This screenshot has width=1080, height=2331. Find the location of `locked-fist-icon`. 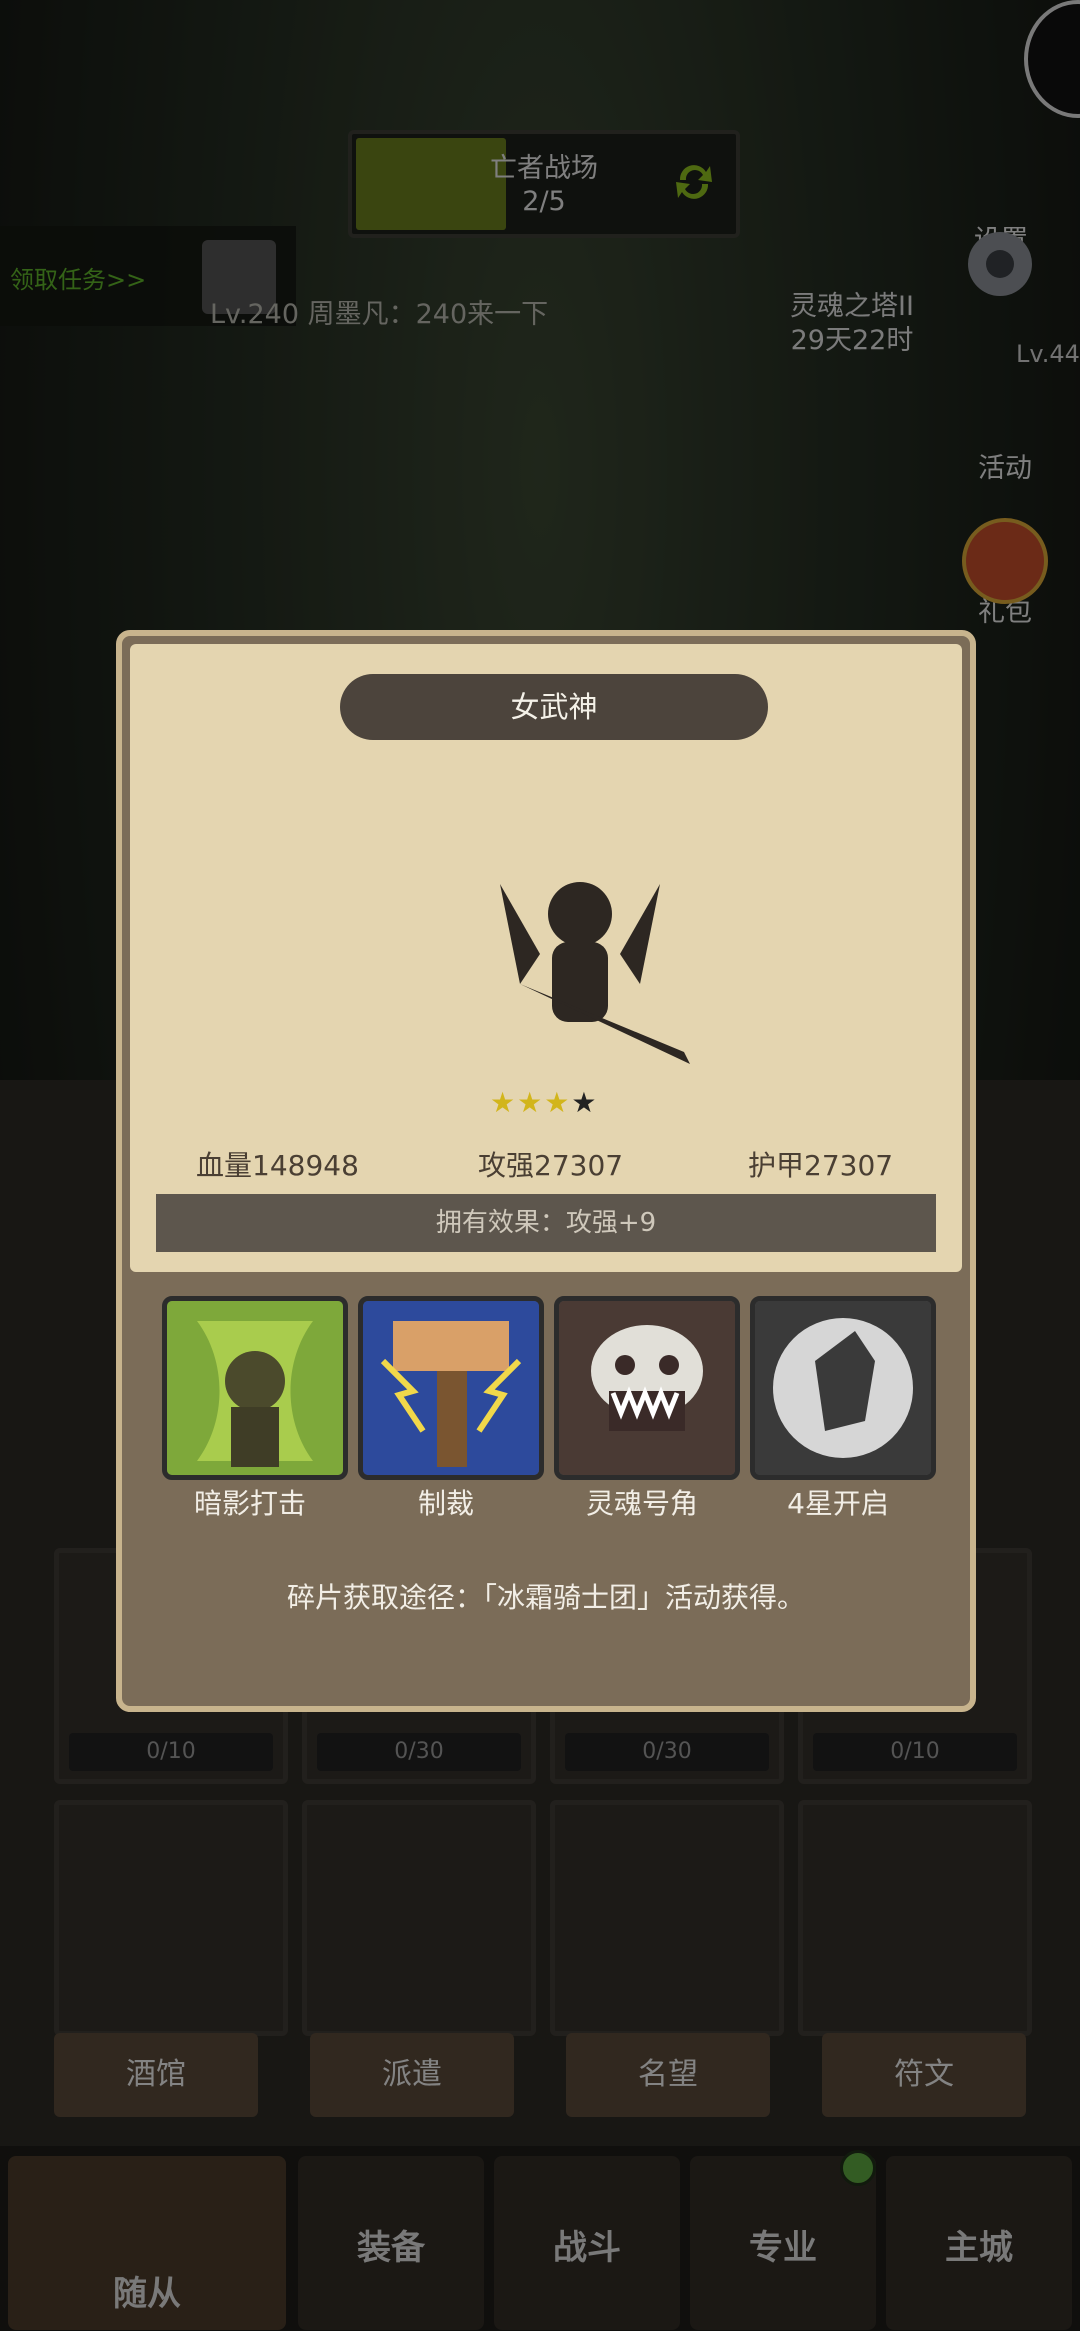

locked-fist-icon is located at coordinates (843, 1388).